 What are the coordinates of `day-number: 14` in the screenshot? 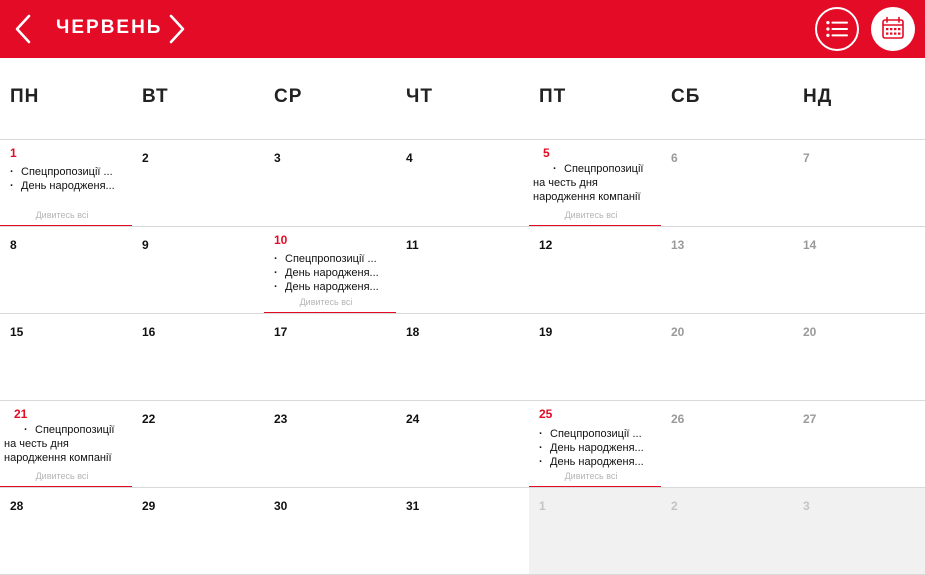 It's located at (810, 245).